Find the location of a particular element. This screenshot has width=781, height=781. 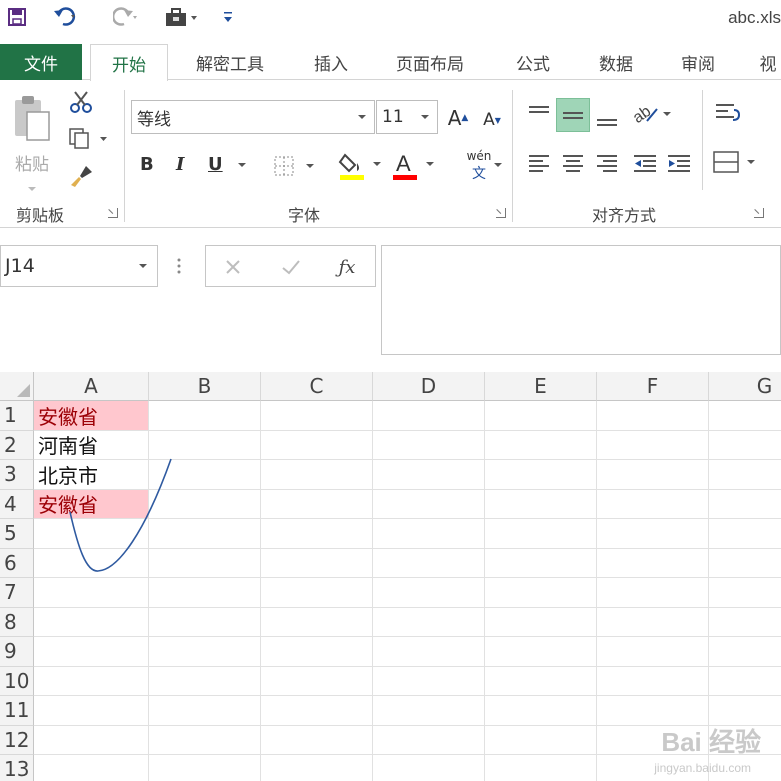

align-center-icon is located at coordinates (573, 163).